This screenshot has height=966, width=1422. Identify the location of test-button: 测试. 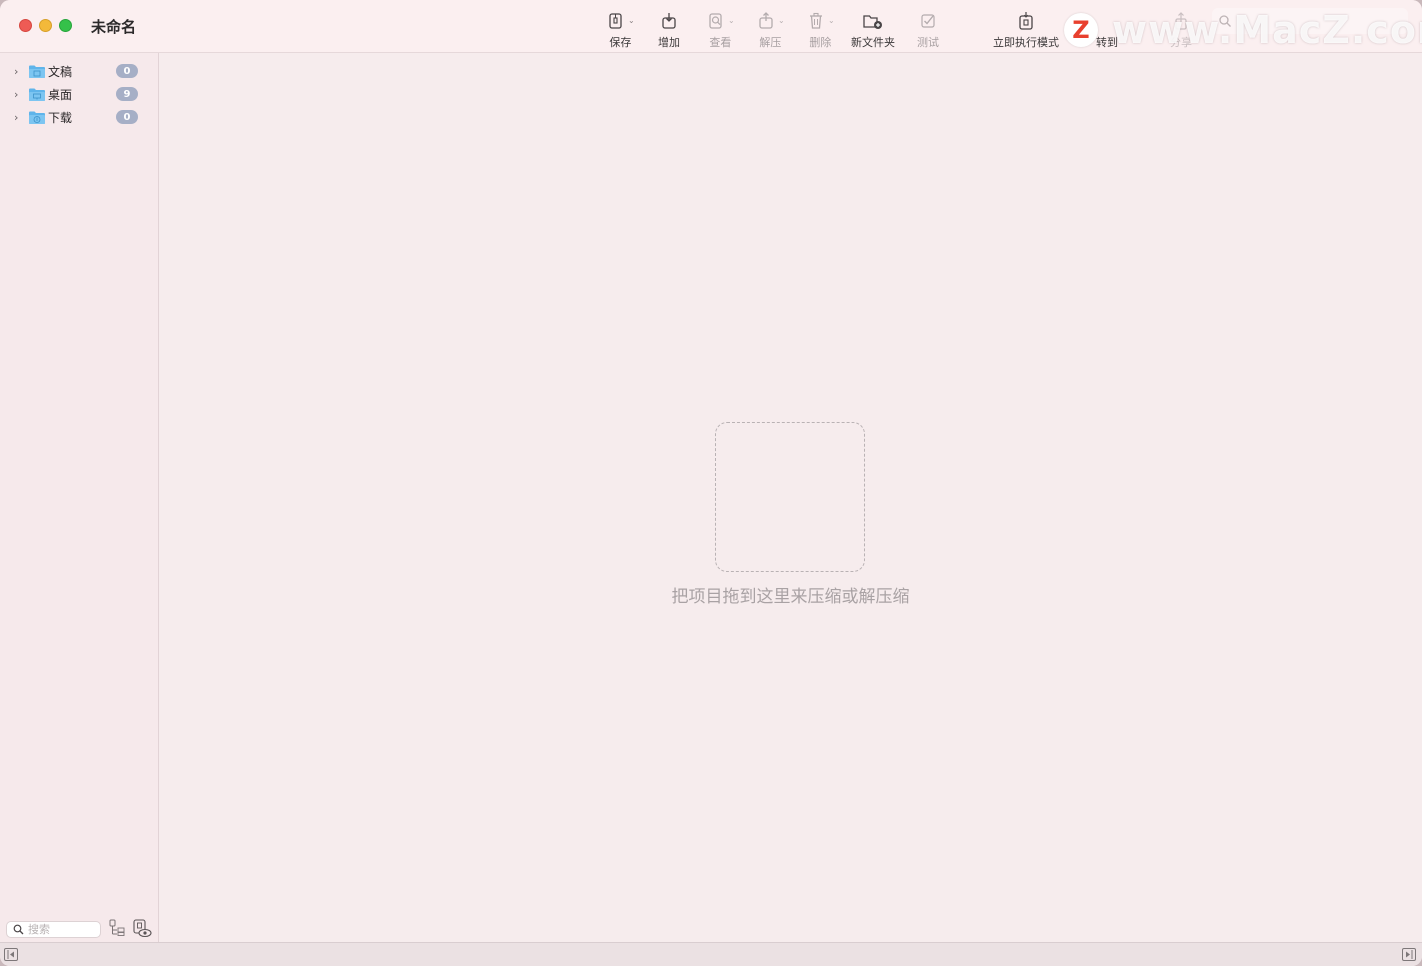
(928, 30).